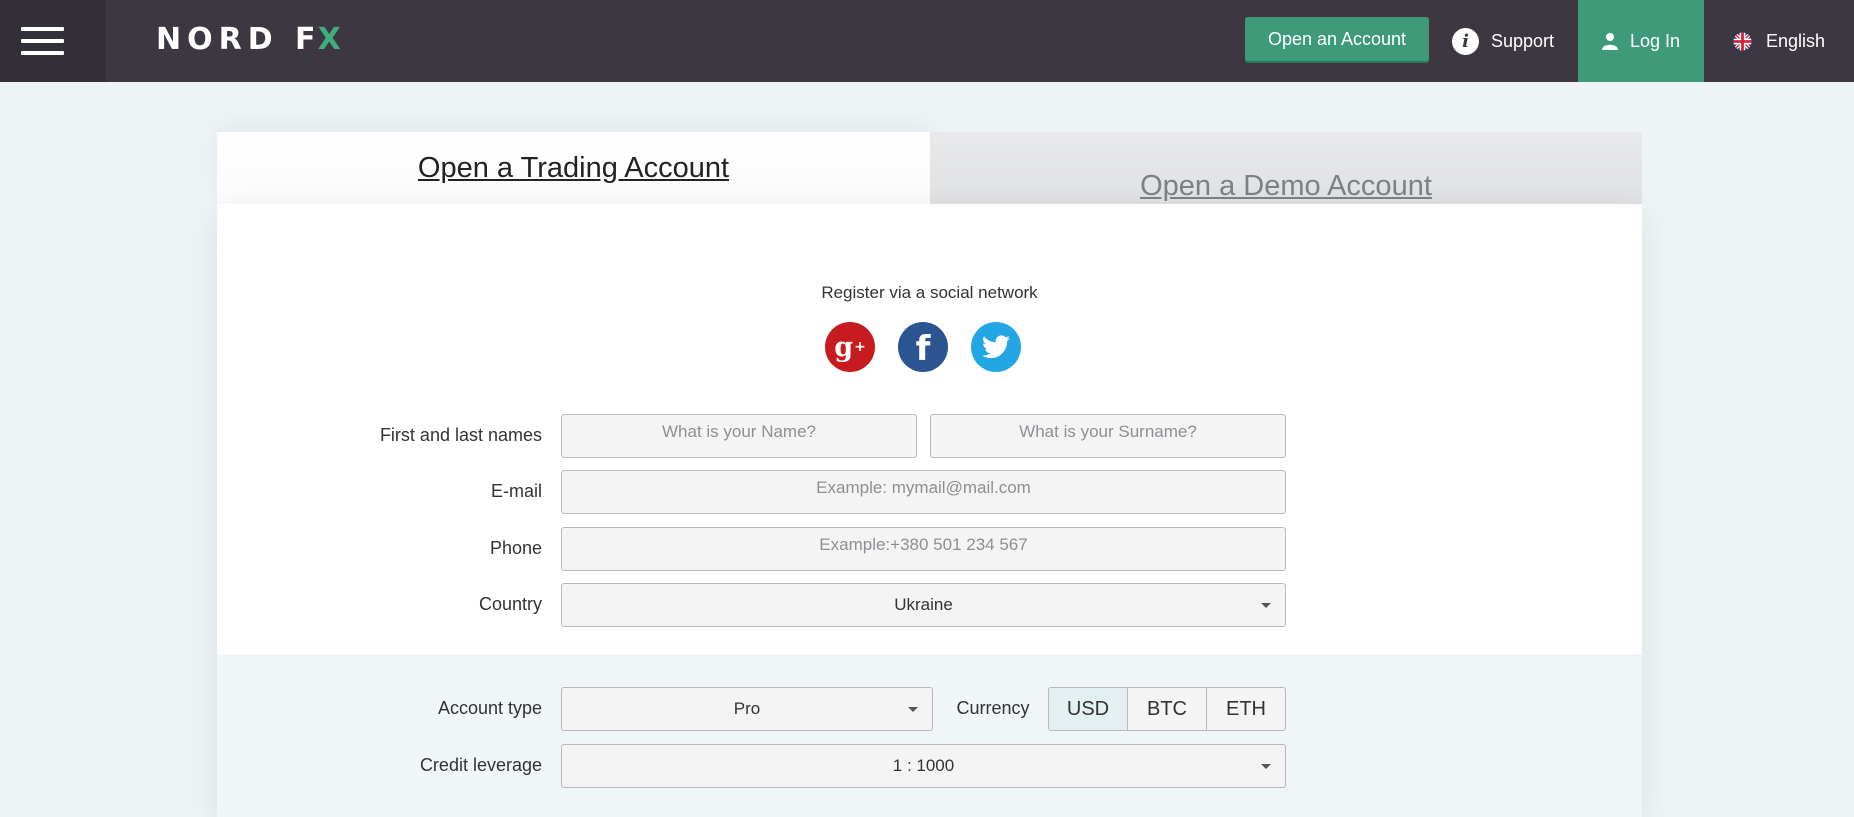 This screenshot has height=817, width=1854. Describe the element at coordinates (1286, 186) in the screenshot. I see `tab-demo-account-label: Open a Demo Account` at that location.